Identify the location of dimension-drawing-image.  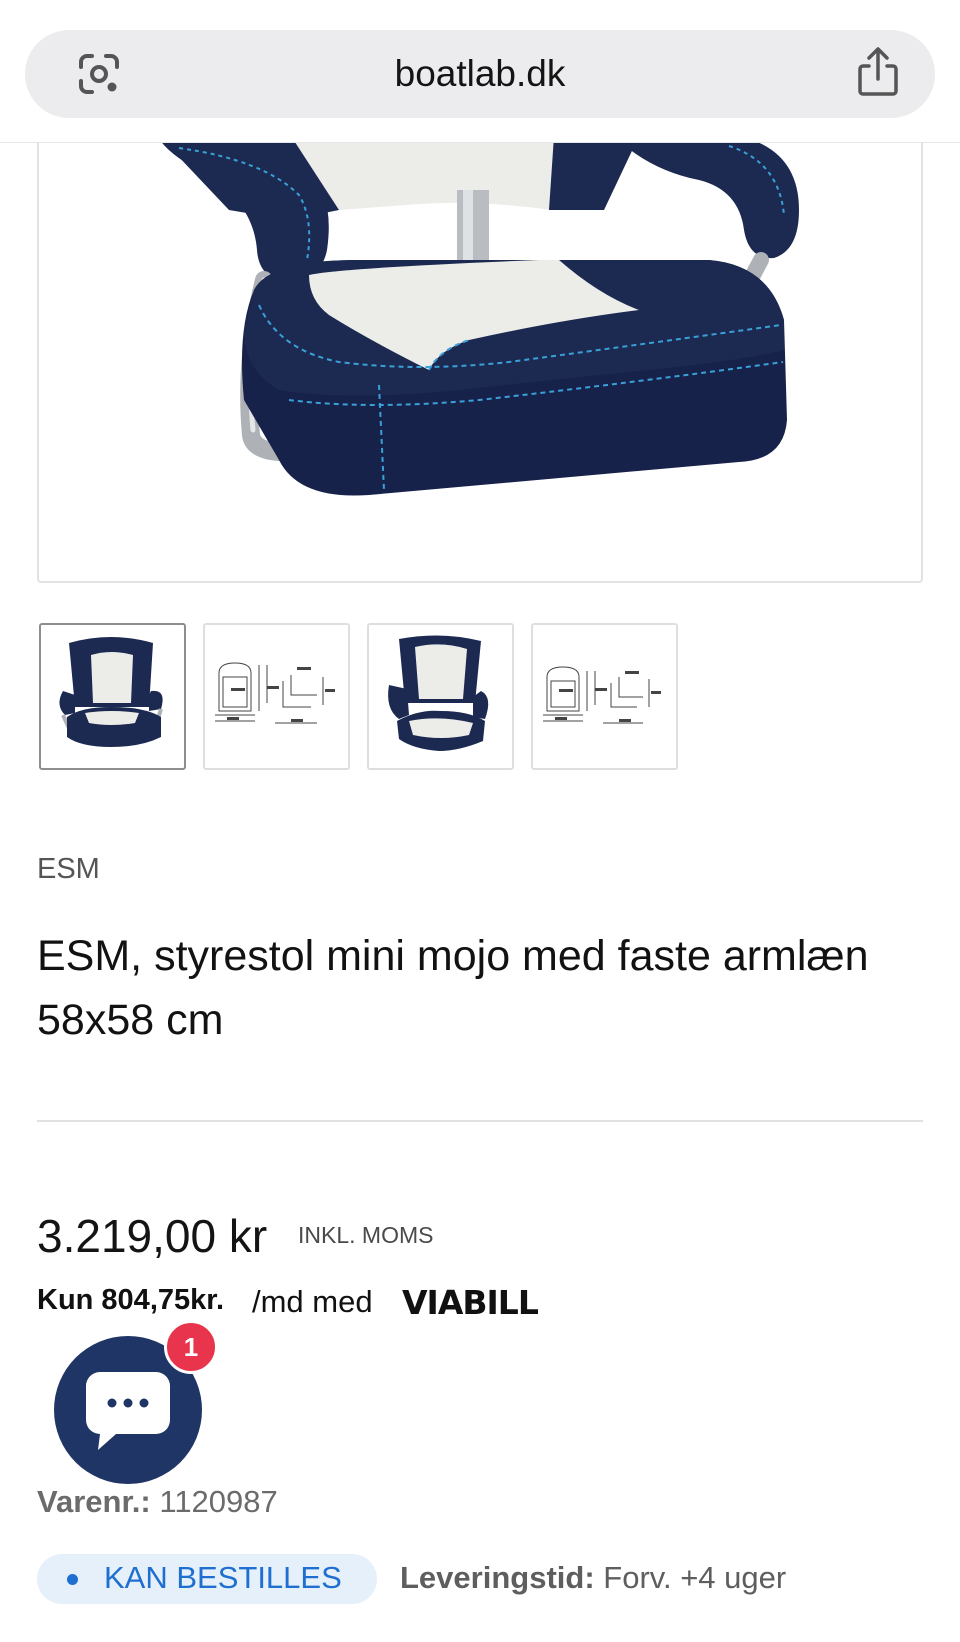
(275, 693).